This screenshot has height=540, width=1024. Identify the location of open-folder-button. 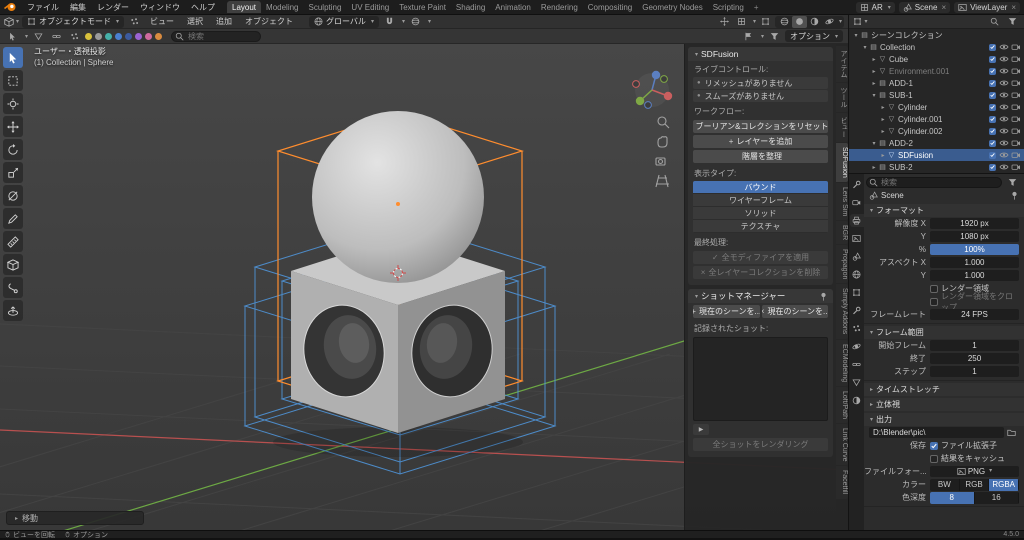
(1011, 433).